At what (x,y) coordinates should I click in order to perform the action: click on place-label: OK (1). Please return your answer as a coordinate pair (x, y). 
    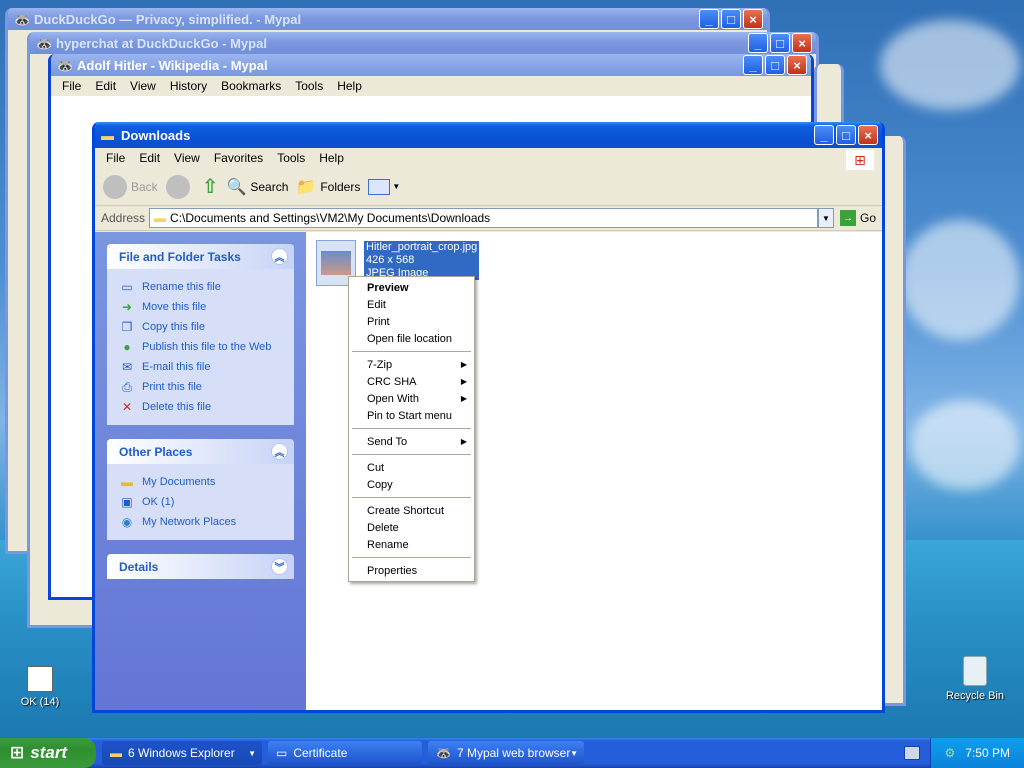
    Looking at the image, I should click on (158, 502).